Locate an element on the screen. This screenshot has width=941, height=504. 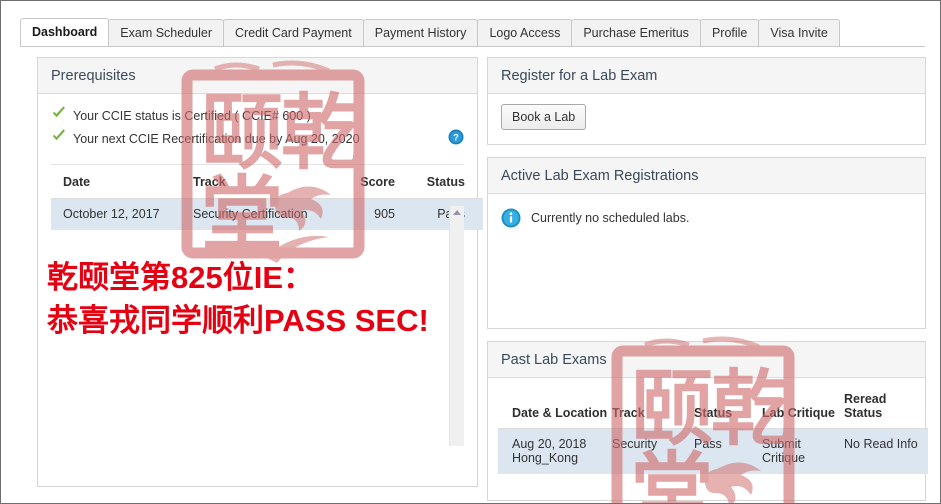
help-circle-icon: ? is located at coordinates (456, 137).